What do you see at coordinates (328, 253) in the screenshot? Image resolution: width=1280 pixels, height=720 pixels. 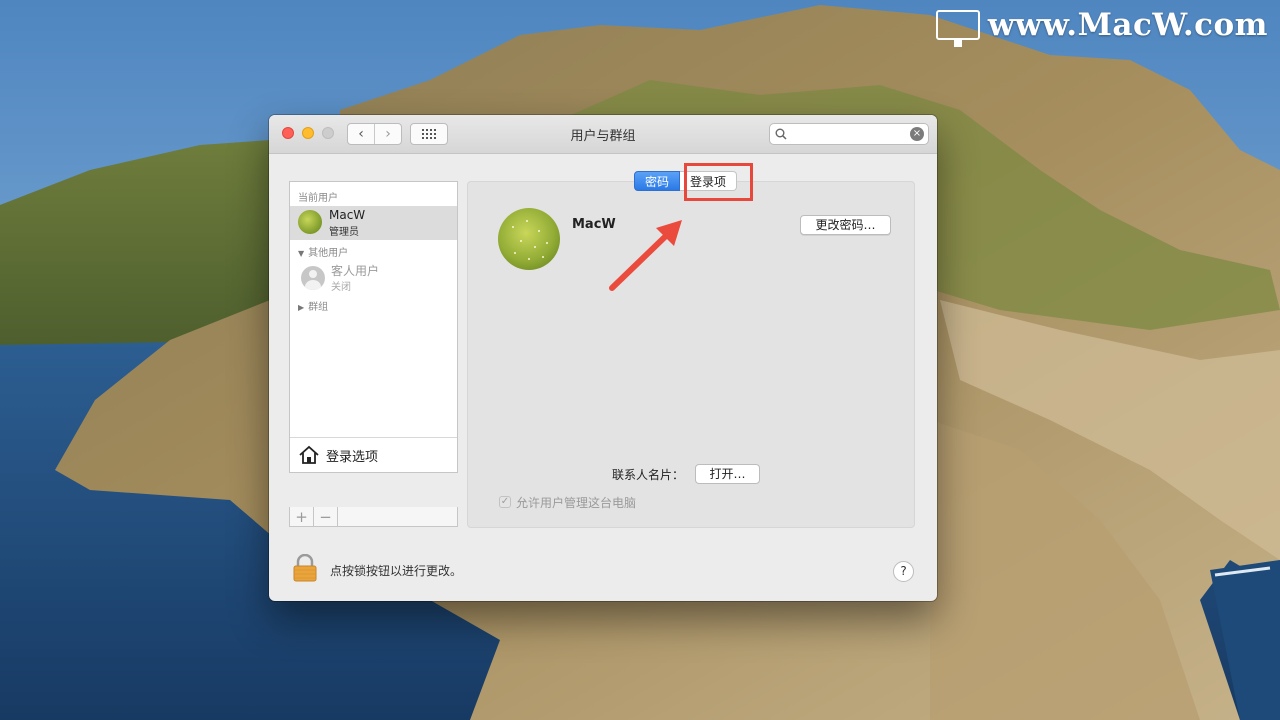 I see `other-users-label: 其他用户` at bounding box center [328, 253].